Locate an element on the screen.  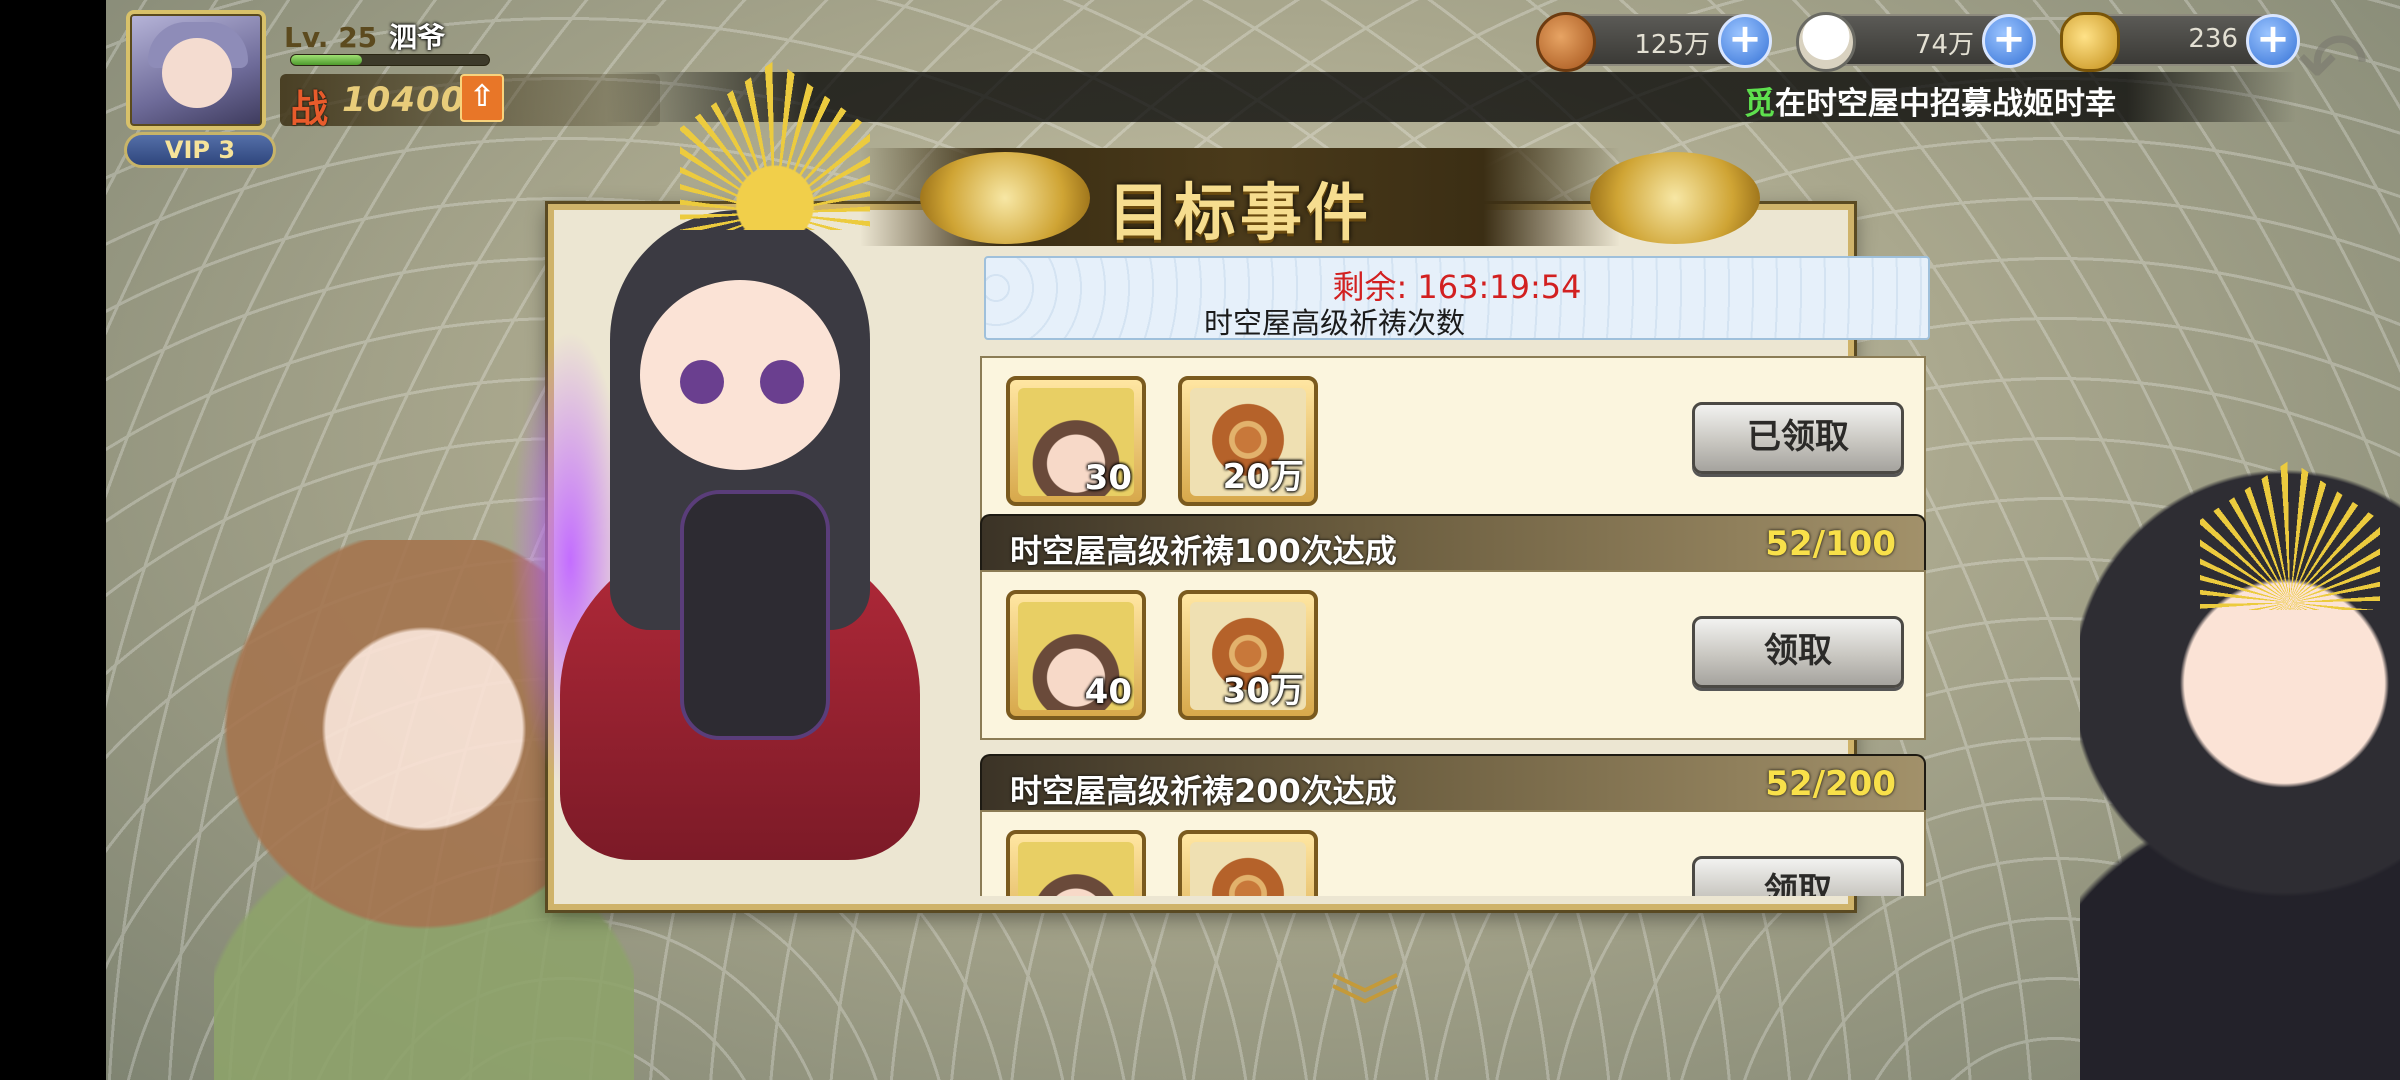
hero-reward-icon is located at coordinates (1076, 863).